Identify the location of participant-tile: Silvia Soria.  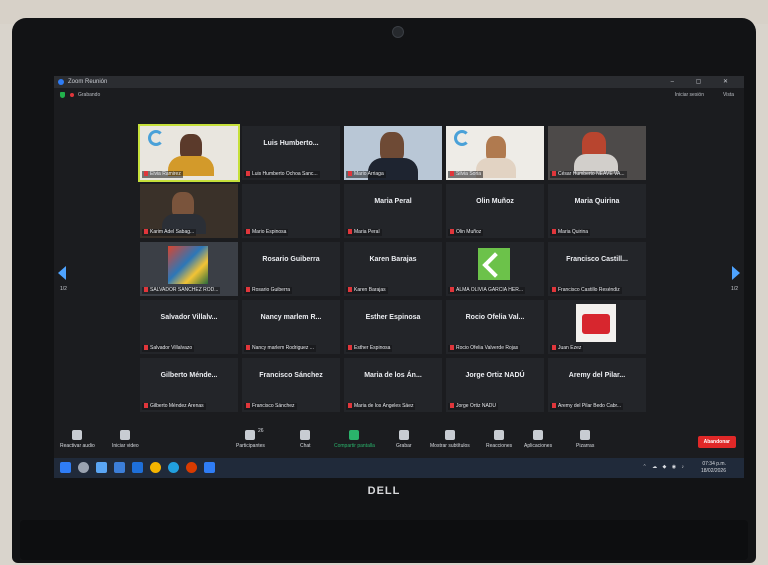
(495, 153).